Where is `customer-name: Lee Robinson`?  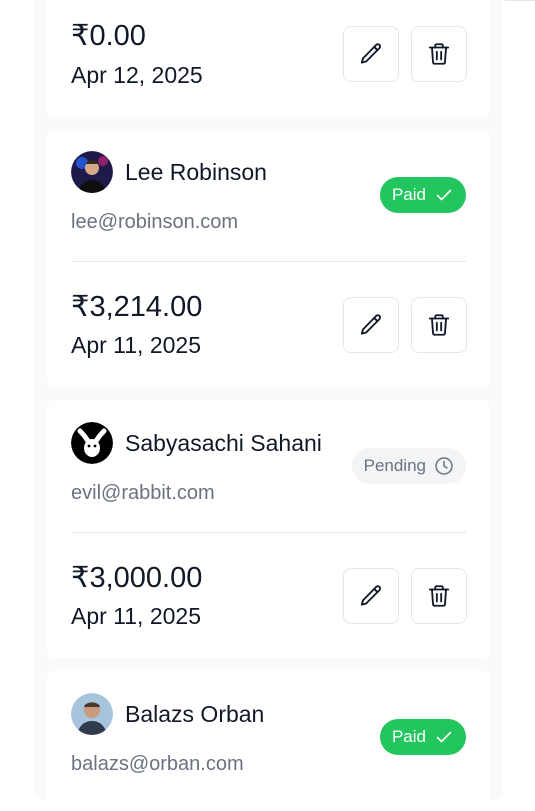 customer-name: Lee Robinson is located at coordinates (196, 172).